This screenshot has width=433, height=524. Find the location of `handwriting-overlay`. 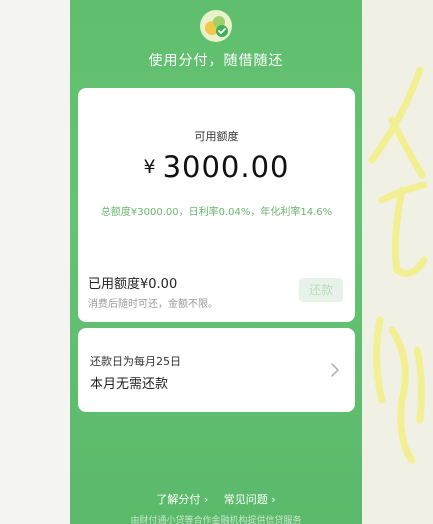

handwriting-overlay is located at coordinates (398, 265).